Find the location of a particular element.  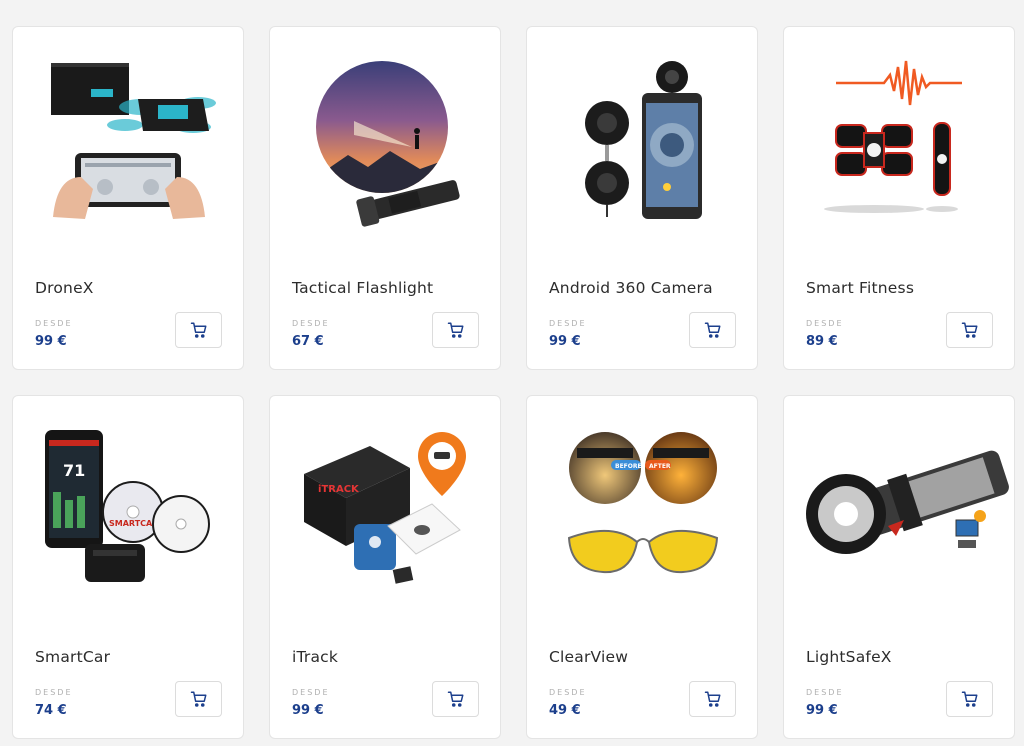

product-image-smartcar: 71 SMARTCAR is located at coordinates (128, 516).